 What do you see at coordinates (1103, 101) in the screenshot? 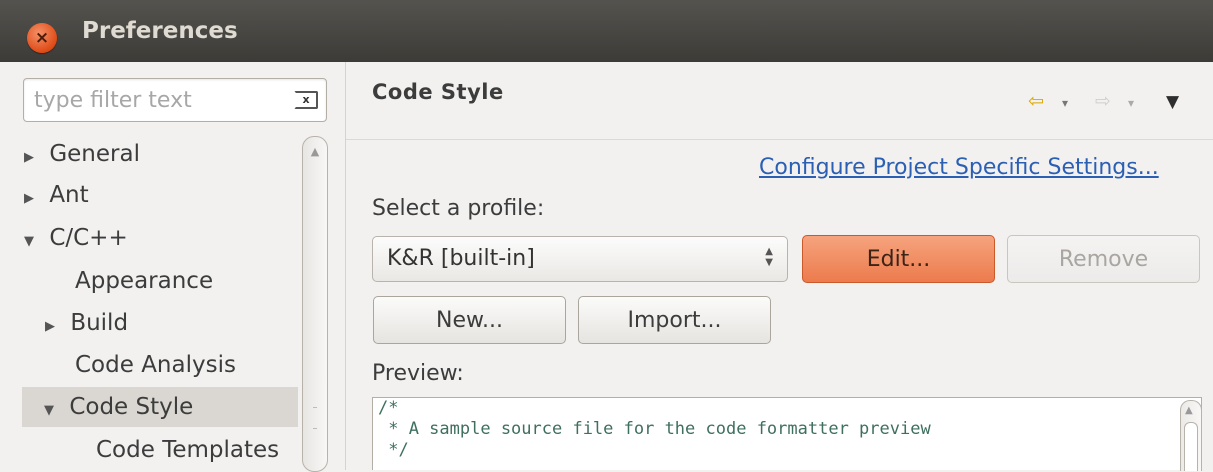
I see `forward-arrow-icon: ⇨` at bounding box center [1103, 101].